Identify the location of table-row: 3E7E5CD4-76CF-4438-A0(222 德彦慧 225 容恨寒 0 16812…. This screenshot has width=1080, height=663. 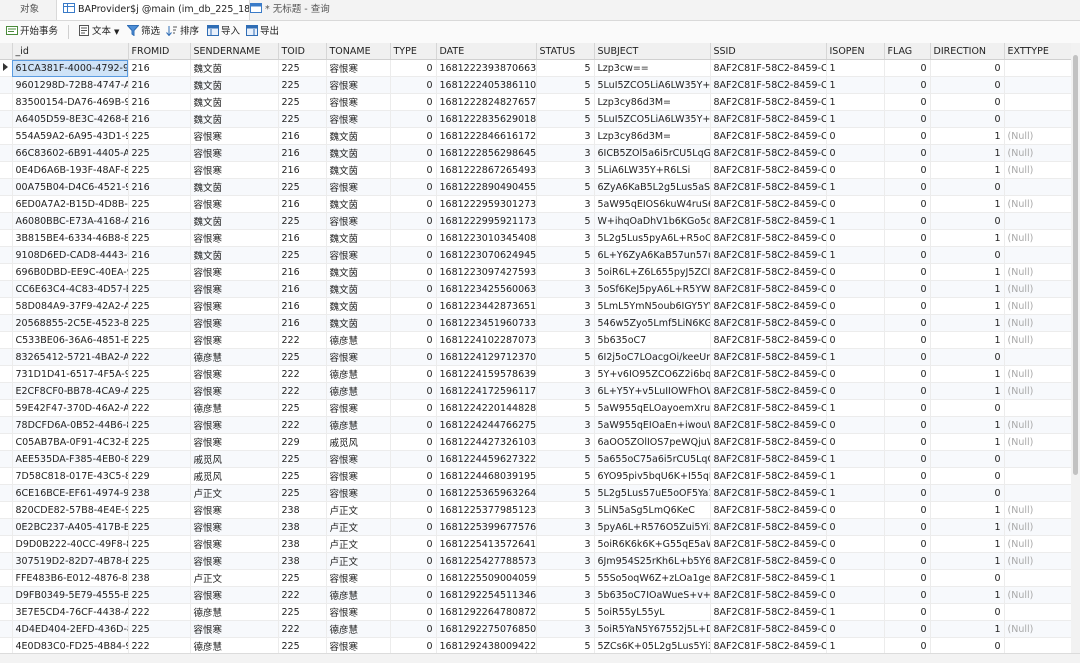
(535, 612).